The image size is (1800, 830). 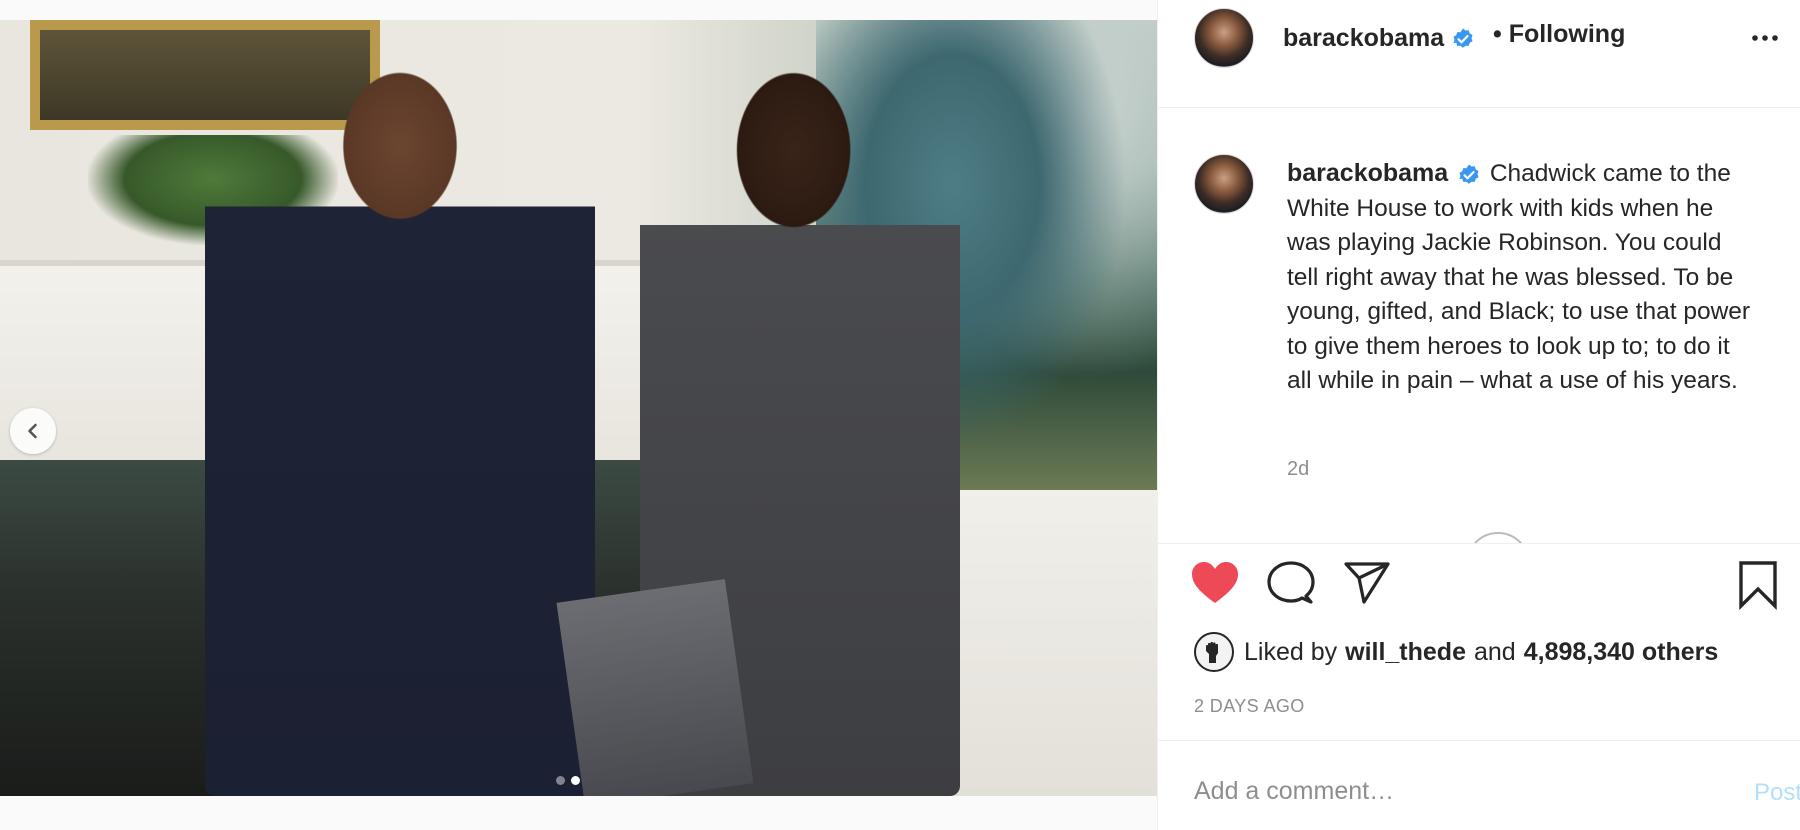 I want to click on likes-summary: Liked by will_thede and 4,898,340 others, so click(x=1456, y=652).